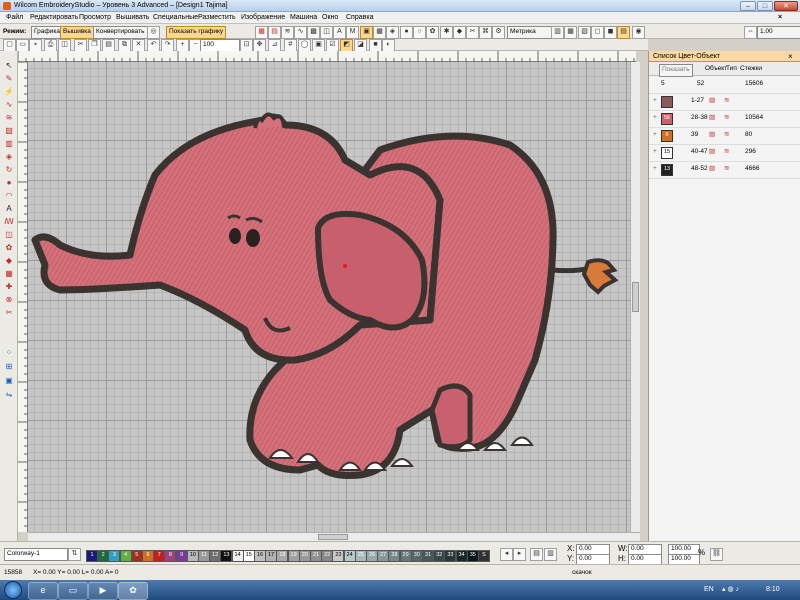 The image size is (800, 600). Describe the element at coordinates (536, 554) in the screenshot. I see `thread-chart-icon: ▤` at that location.